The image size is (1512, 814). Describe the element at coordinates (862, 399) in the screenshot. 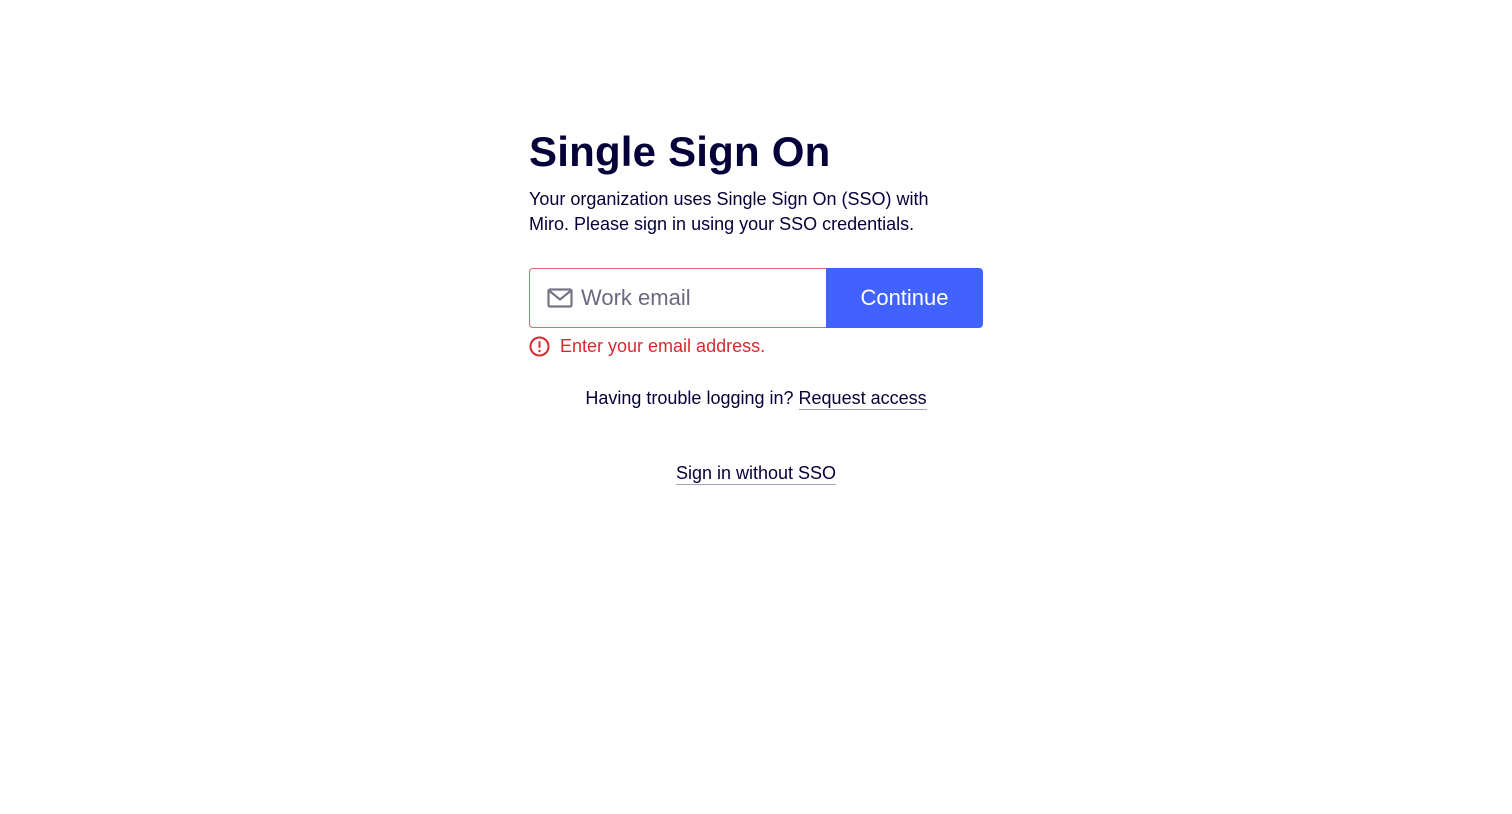

I see `request-access-link: Request access` at that location.